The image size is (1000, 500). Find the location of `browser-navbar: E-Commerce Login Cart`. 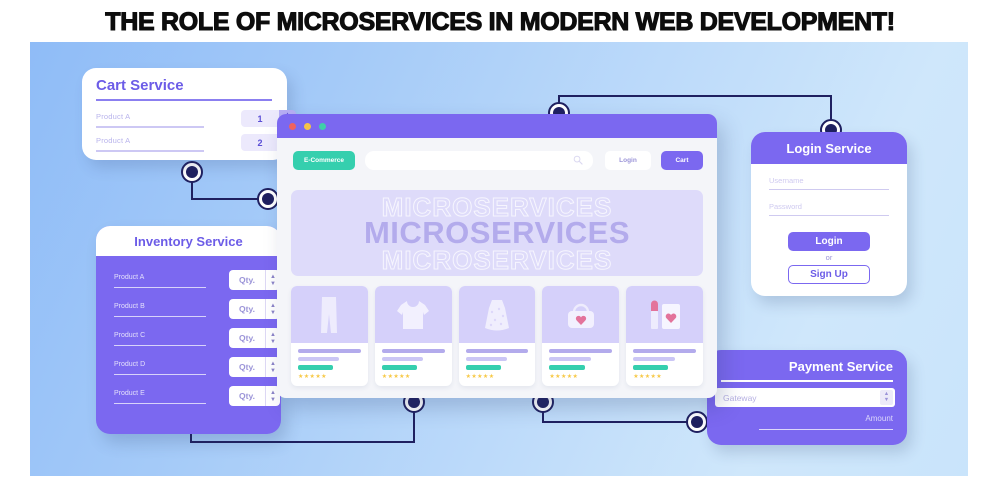

browser-navbar: E-Commerce Login Cart is located at coordinates (497, 164).